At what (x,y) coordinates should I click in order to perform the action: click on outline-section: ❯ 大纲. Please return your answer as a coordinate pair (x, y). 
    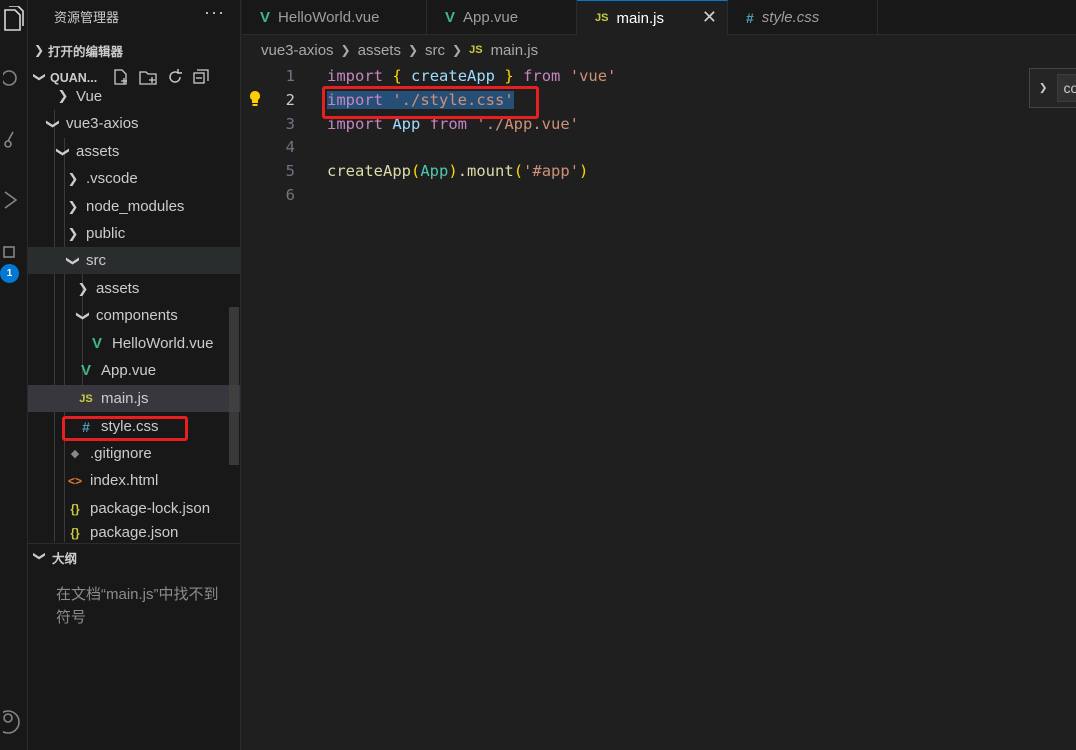
    Looking at the image, I should click on (134, 557).